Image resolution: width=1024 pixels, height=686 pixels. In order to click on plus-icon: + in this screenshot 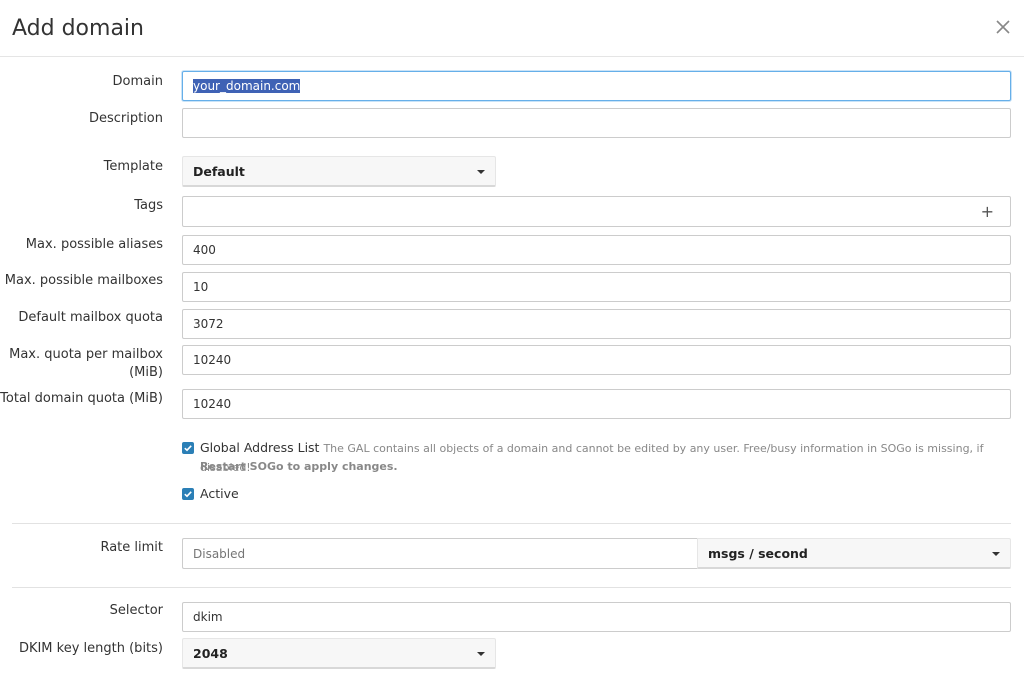, I will do `click(987, 212)`.